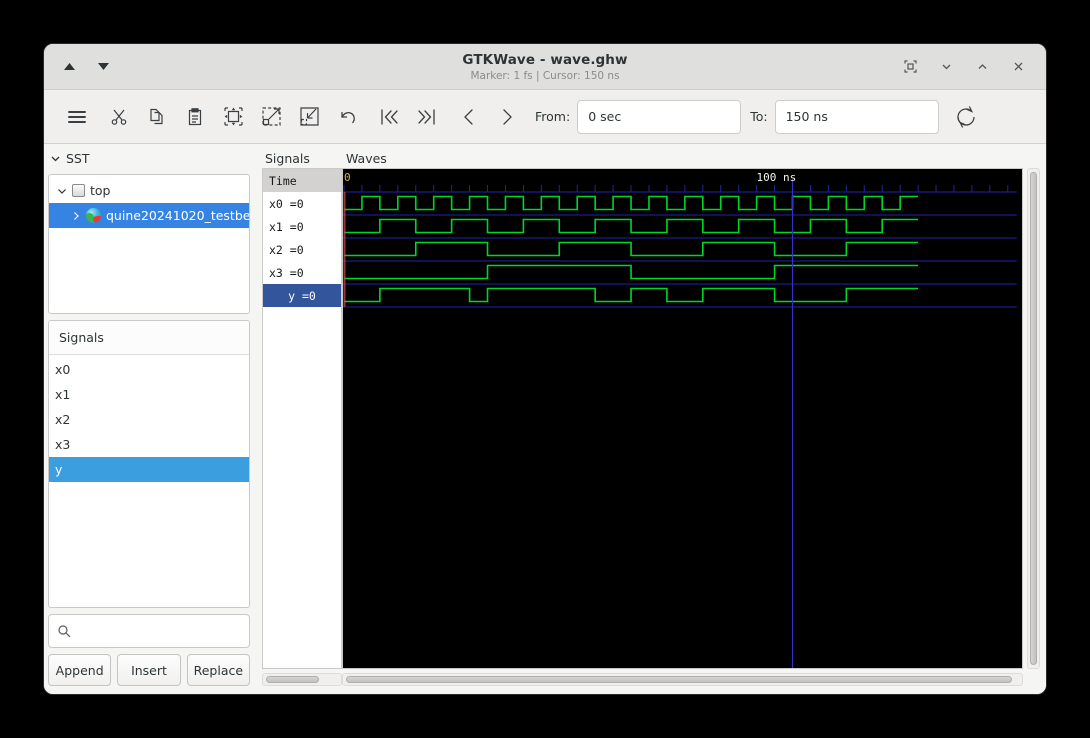  Describe the element at coordinates (258, 419) in the screenshot. I see `panel-divider` at that location.